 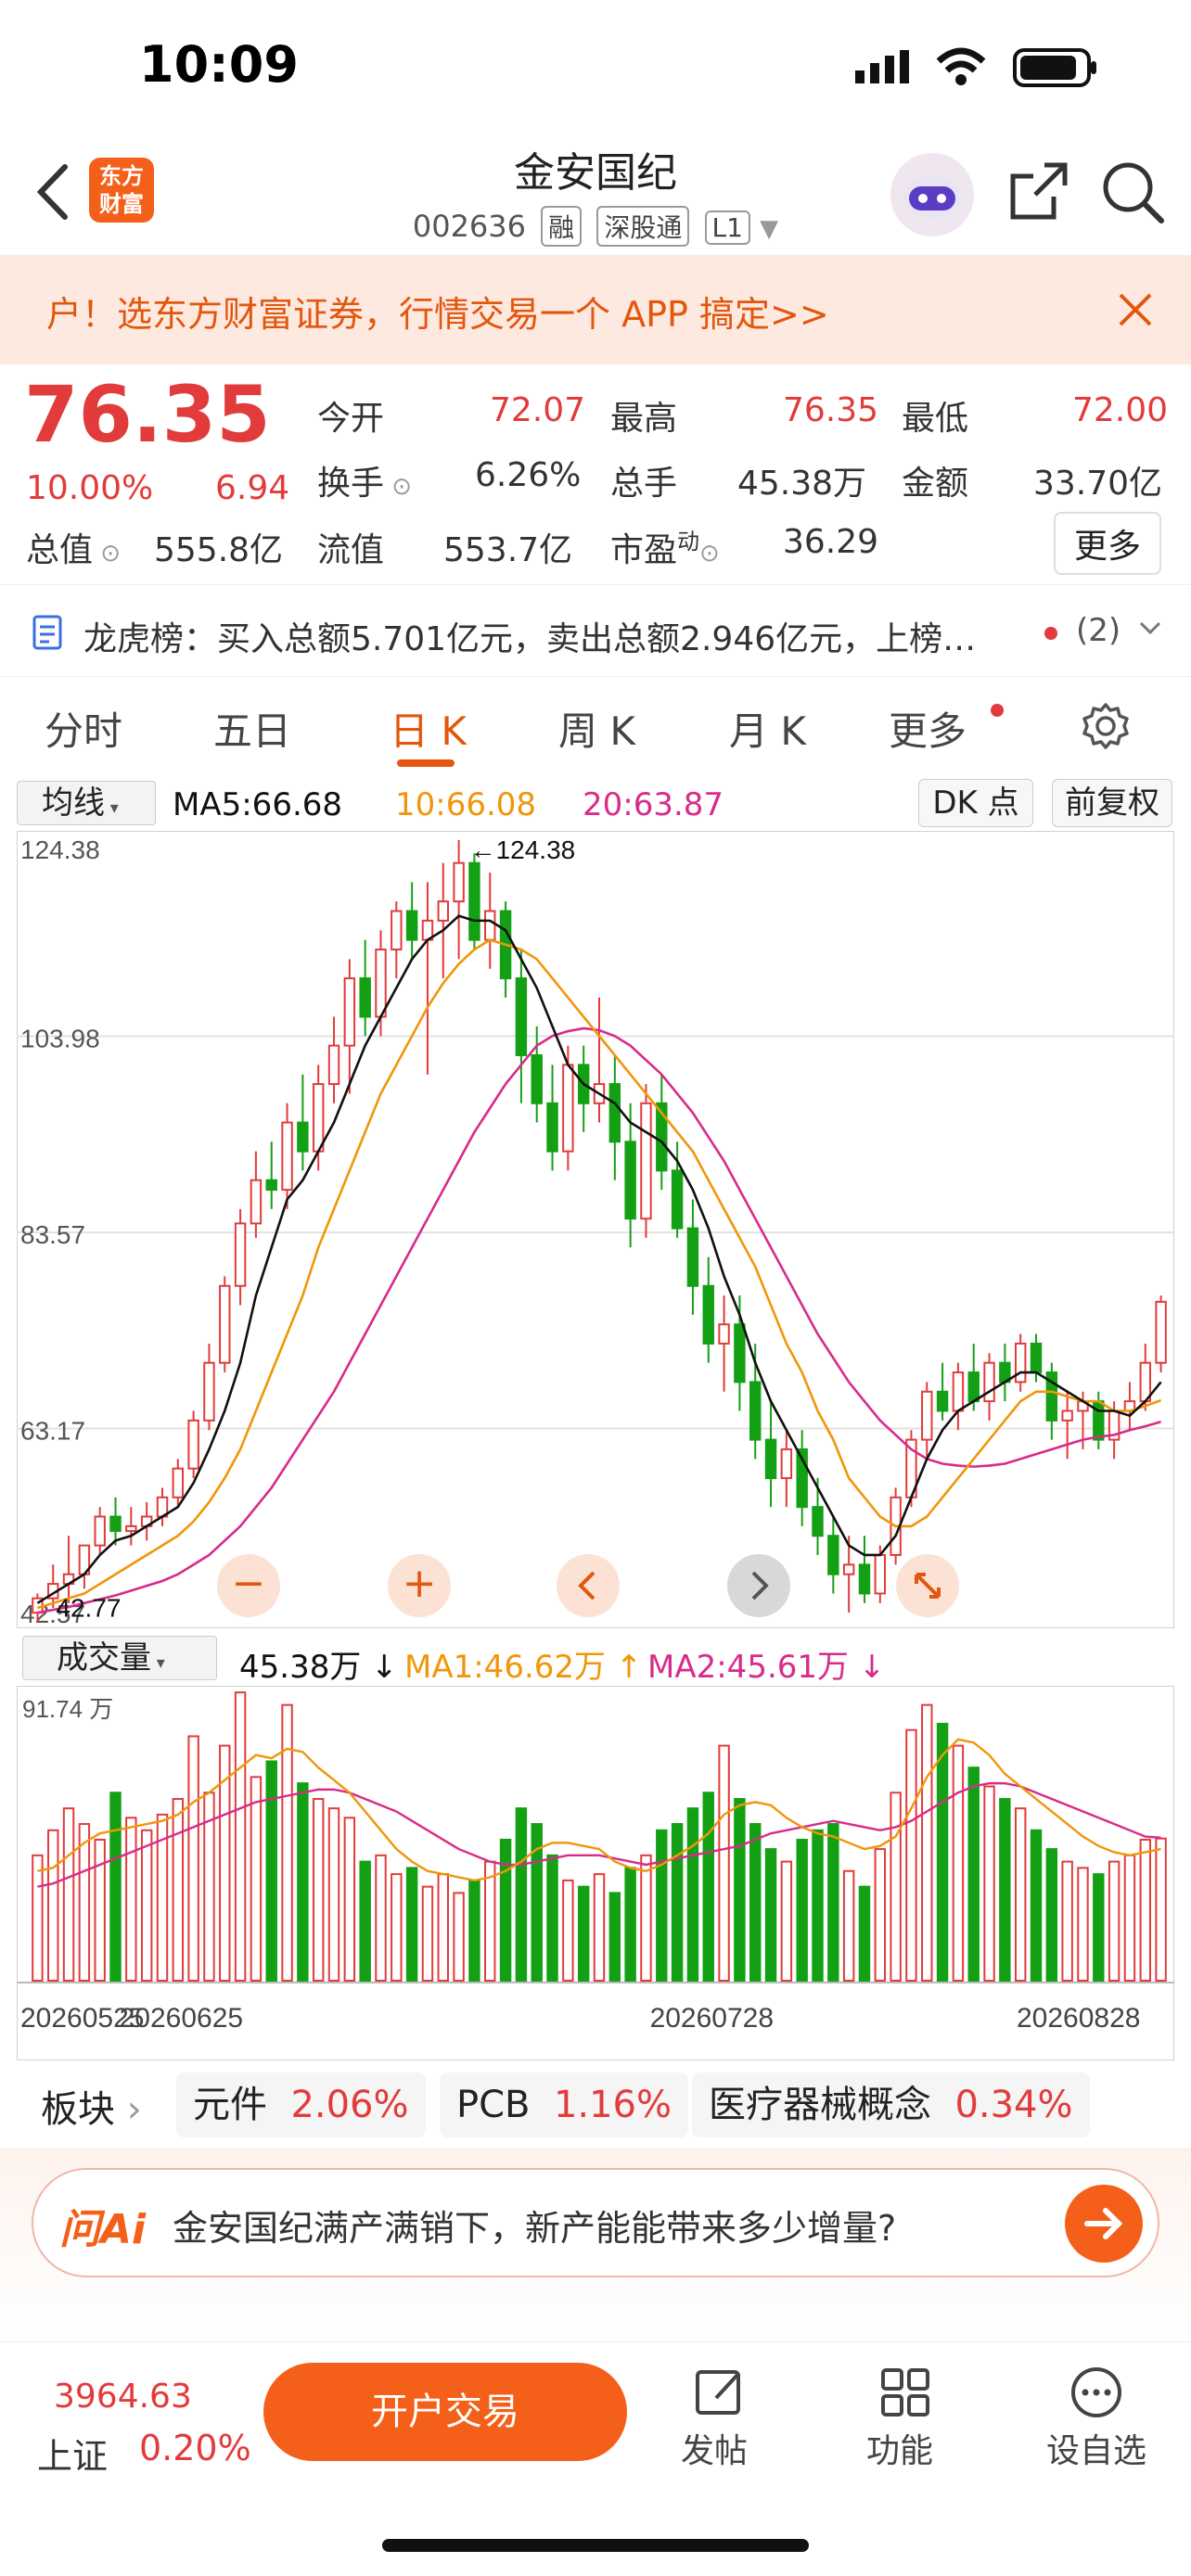 I want to click on zoom-in-button: +, so click(x=419, y=1585).